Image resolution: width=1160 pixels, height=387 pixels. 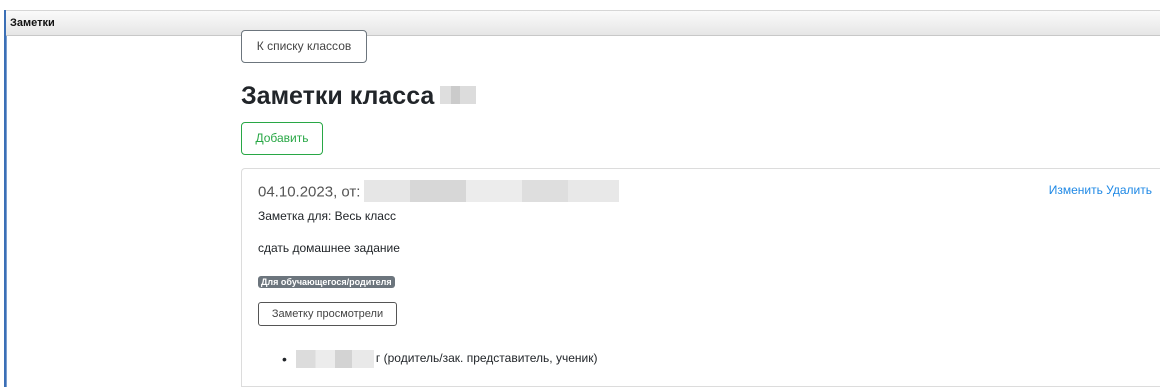 I want to click on back-to-classes-button: К списку классов, so click(x=304, y=46).